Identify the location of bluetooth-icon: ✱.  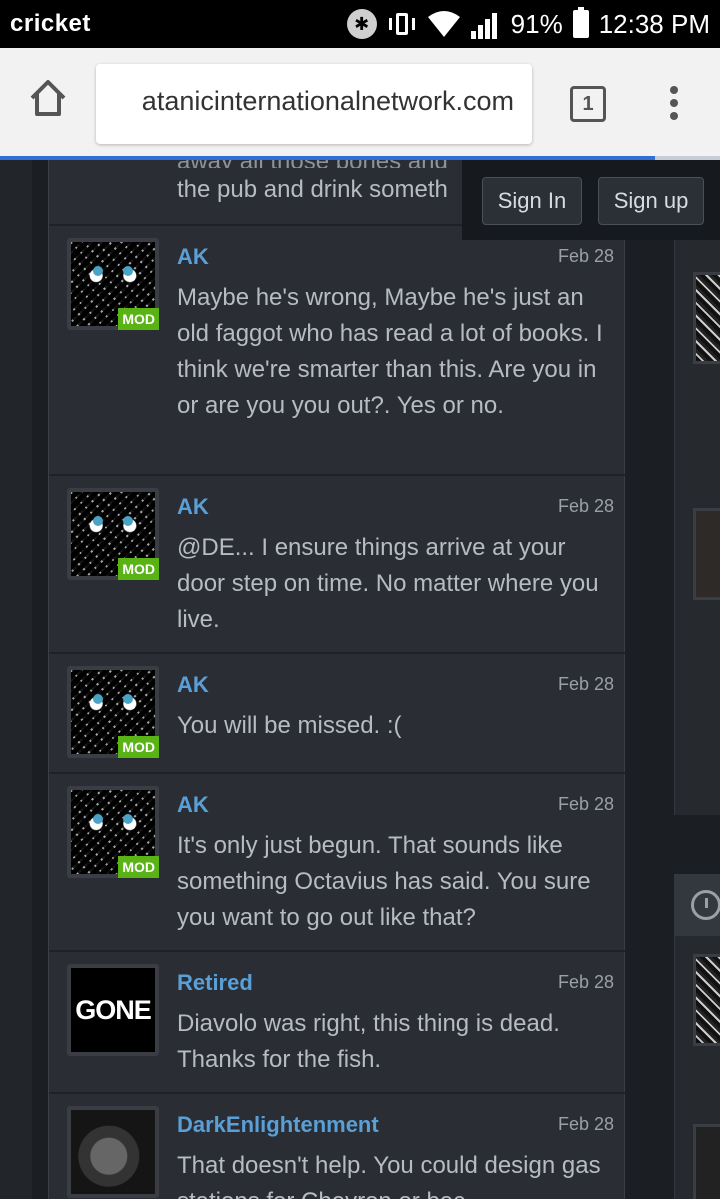
(361, 24).